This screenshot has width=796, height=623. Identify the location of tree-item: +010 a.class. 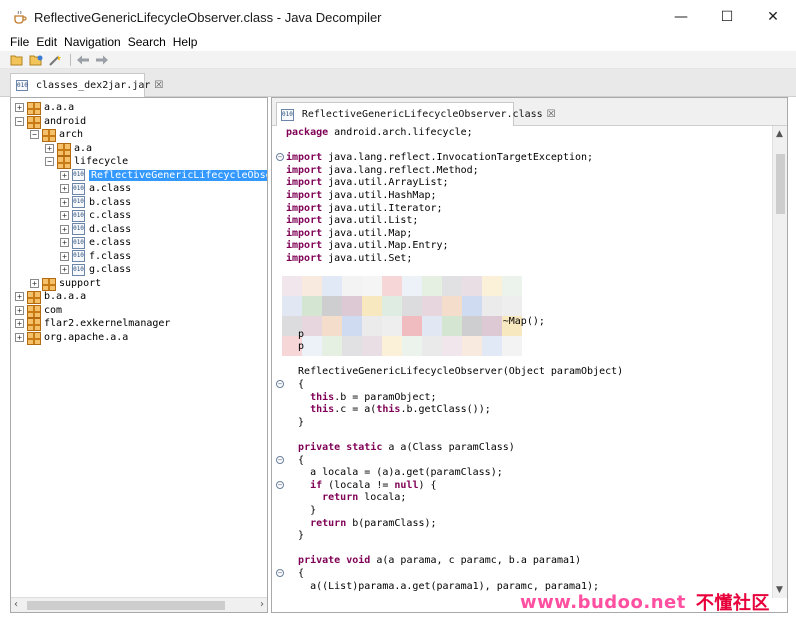
(95, 188).